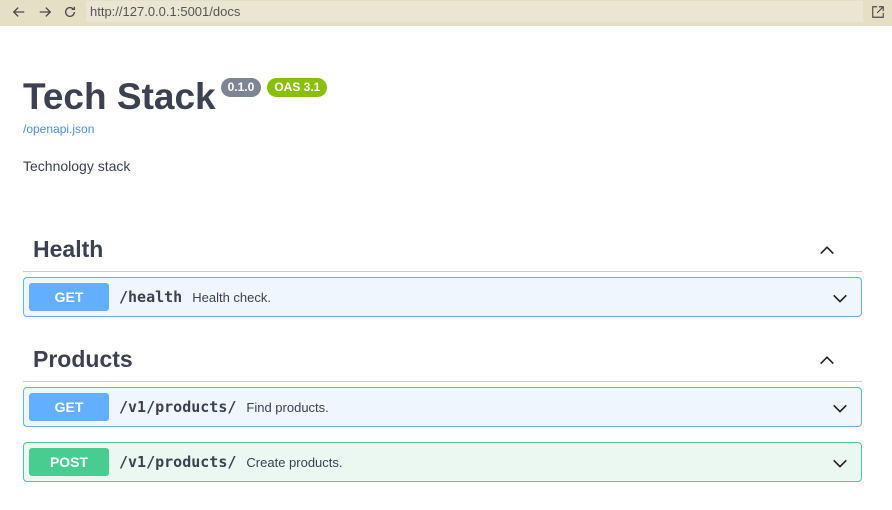 This screenshot has width=892, height=510. Describe the element at coordinates (45, 12) in the screenshot. I see `arrow-right-icon` at that location.